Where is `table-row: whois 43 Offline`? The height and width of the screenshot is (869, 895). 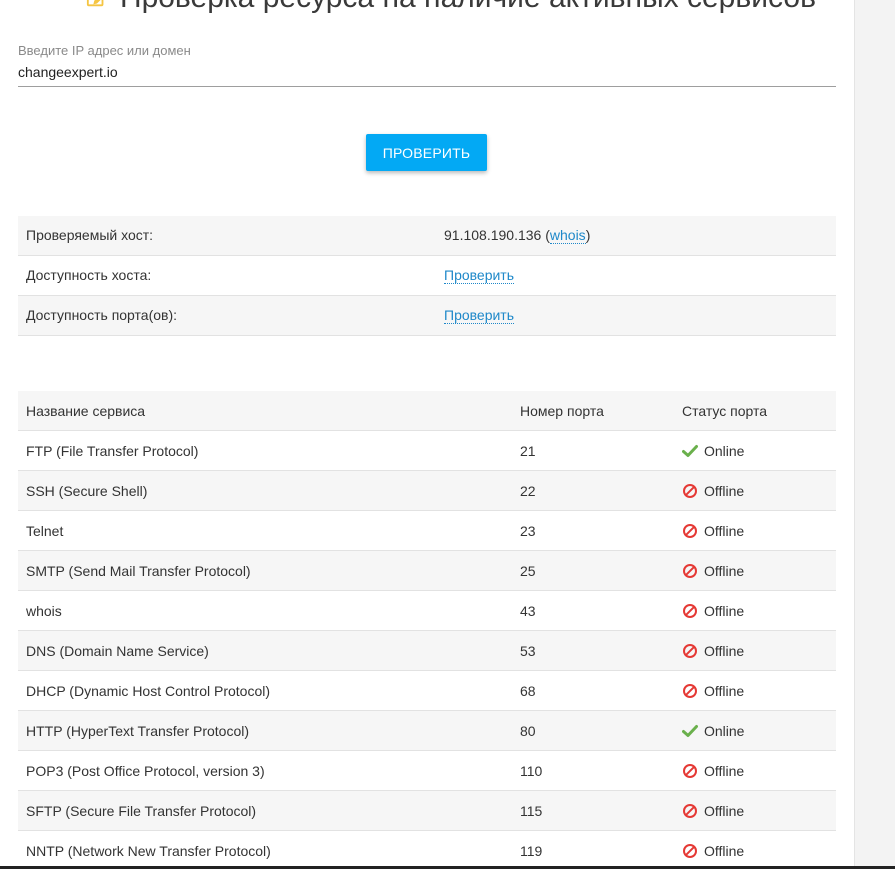 table-row: whois 43 Offline is located at coordinates (427, 610).